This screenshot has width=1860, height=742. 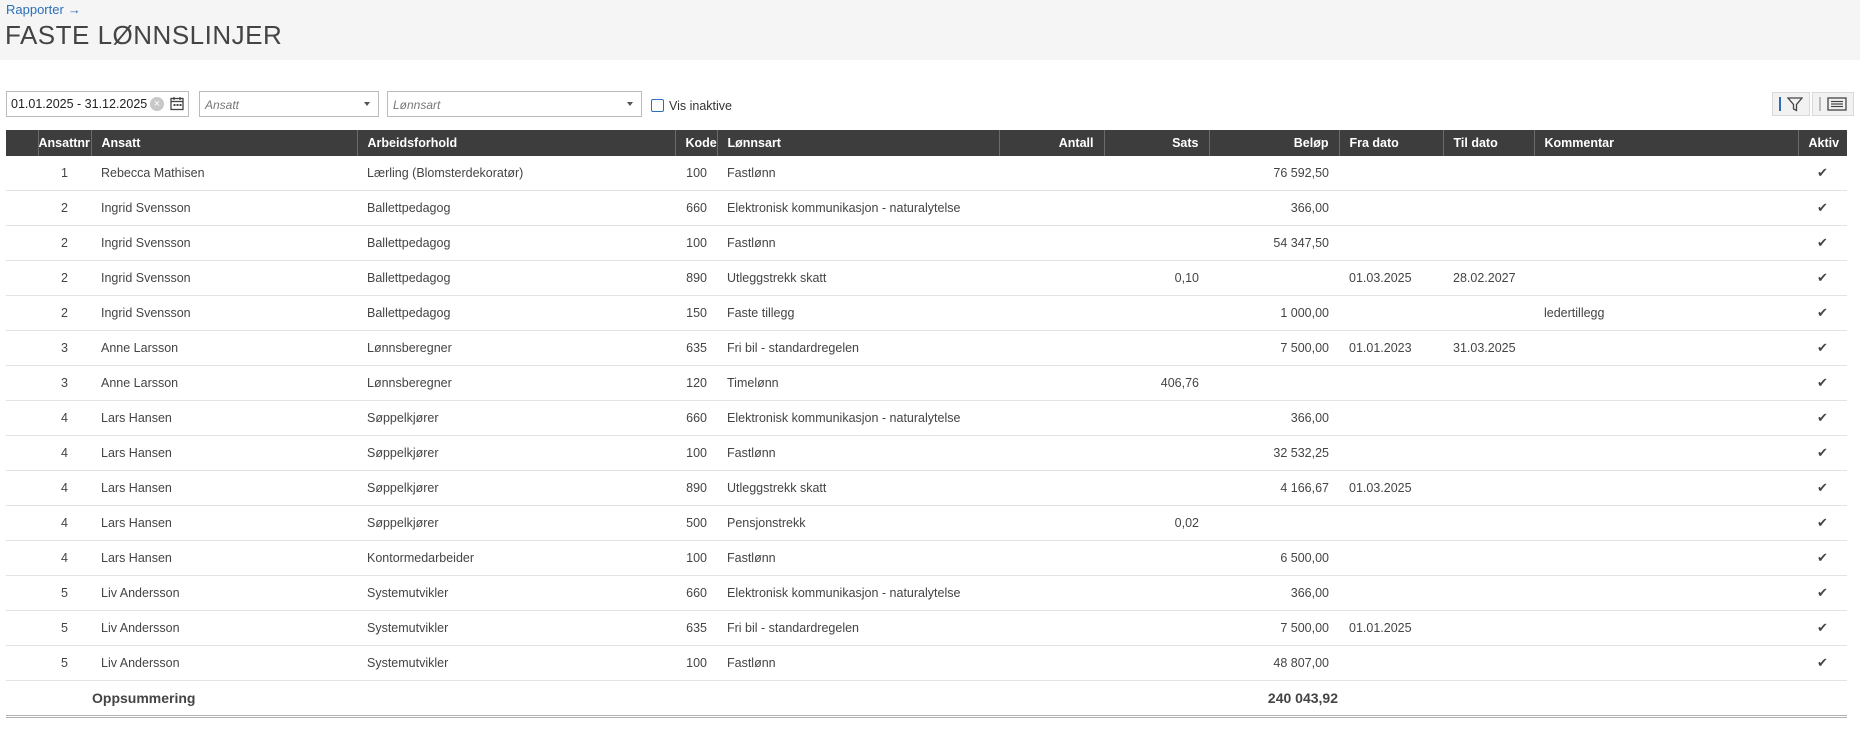 I want to click on col-header-sats: Sats, so click(x=1157, y=143).